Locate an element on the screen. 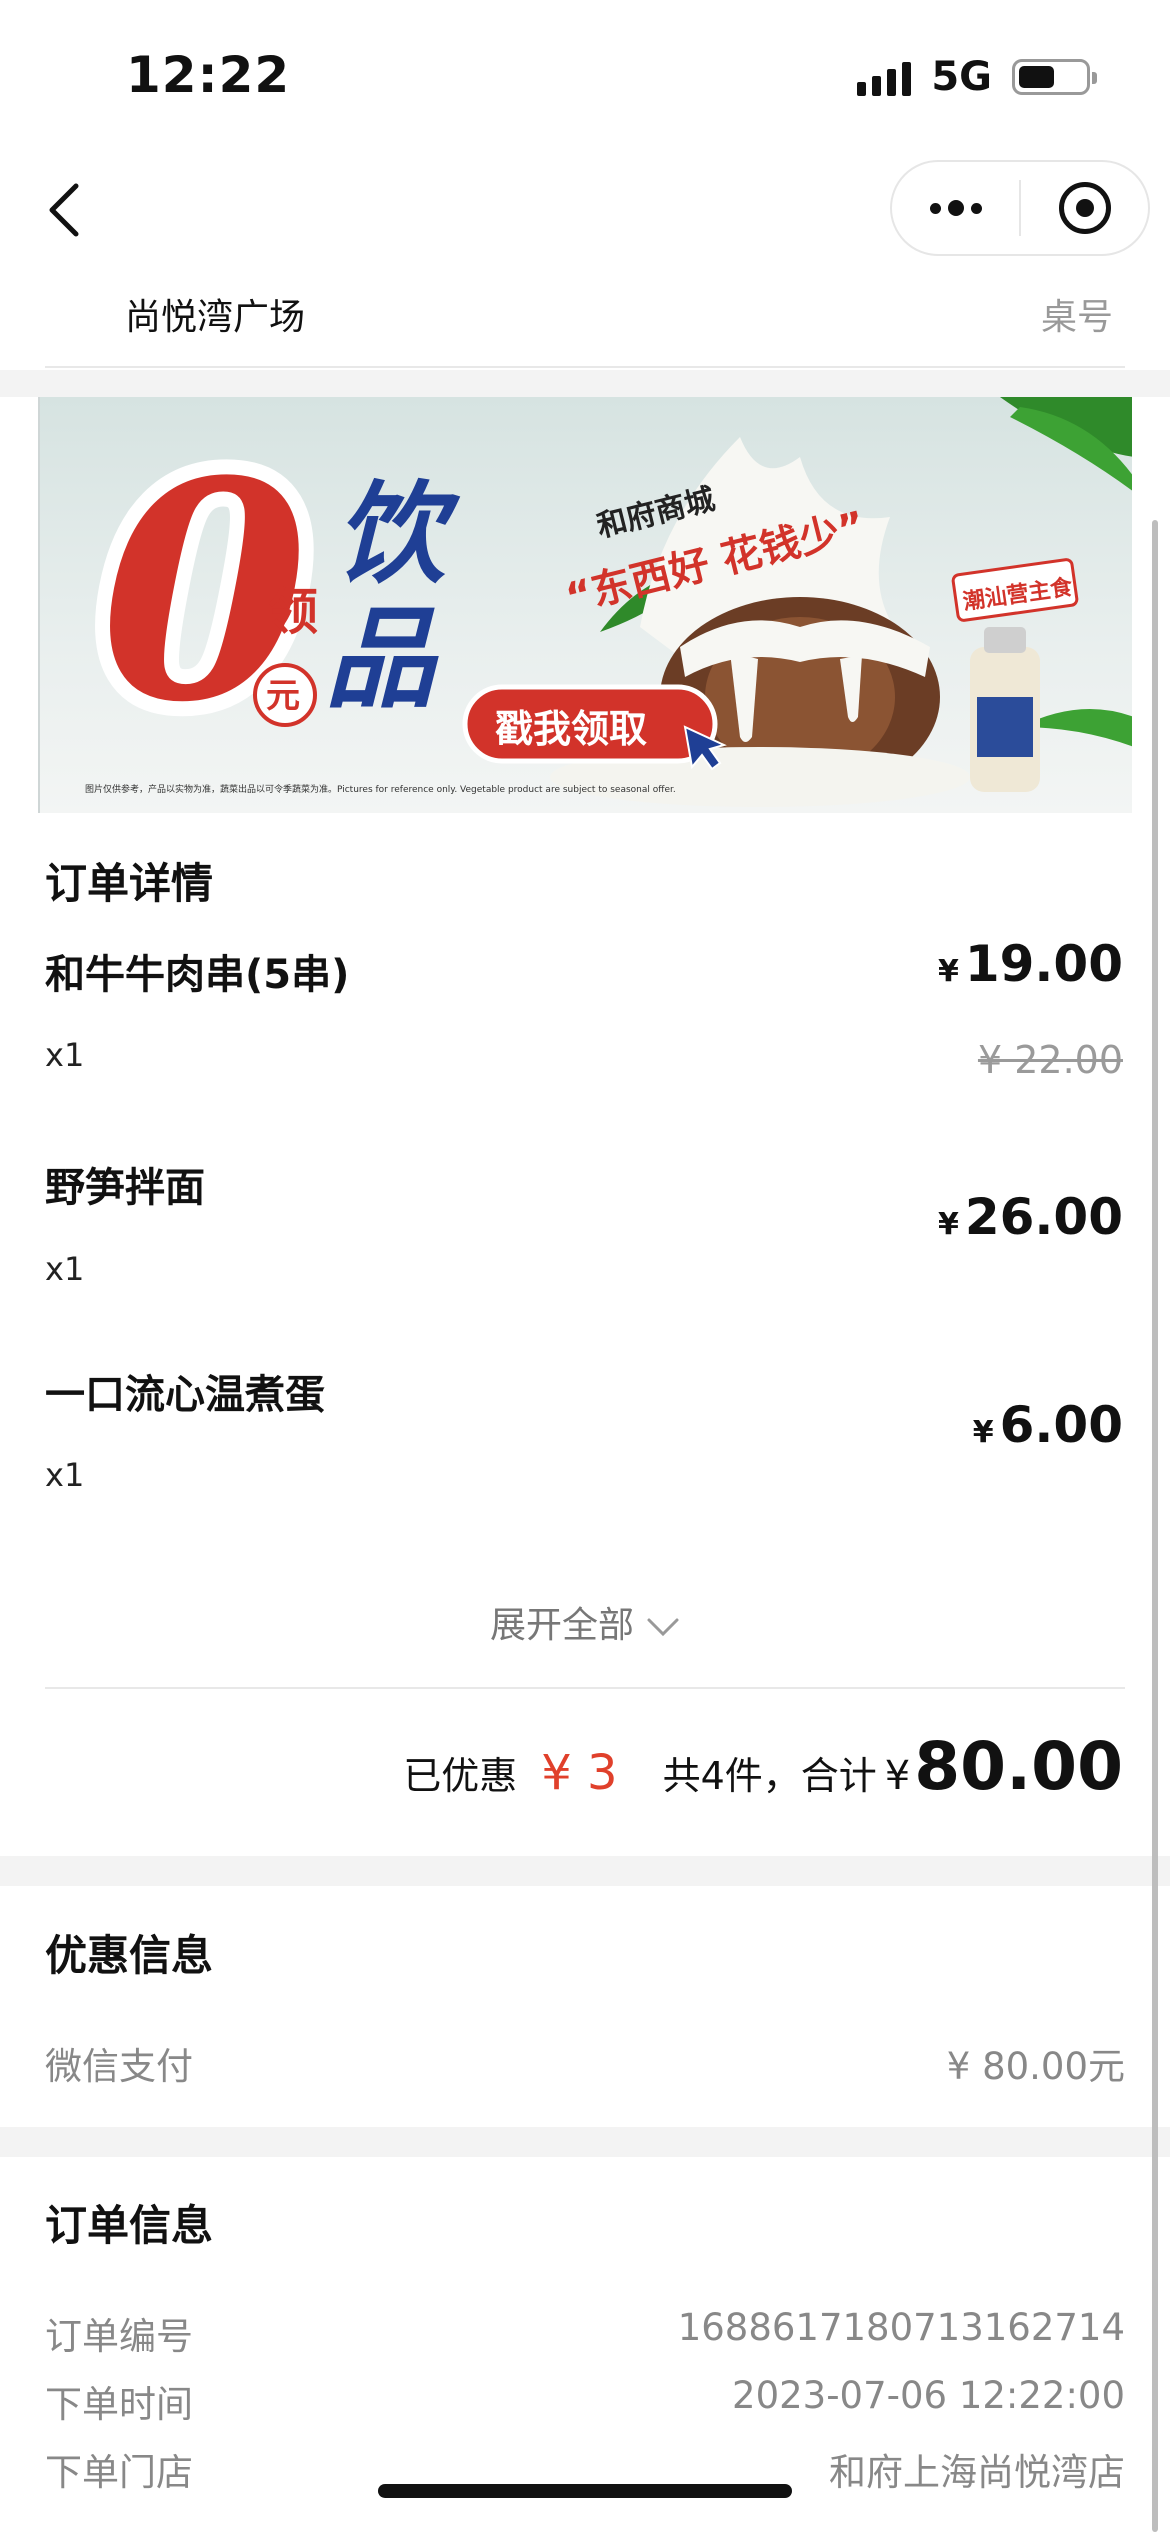  discount-info-title: 优惠信息 is located at coordinates (129, 1955).